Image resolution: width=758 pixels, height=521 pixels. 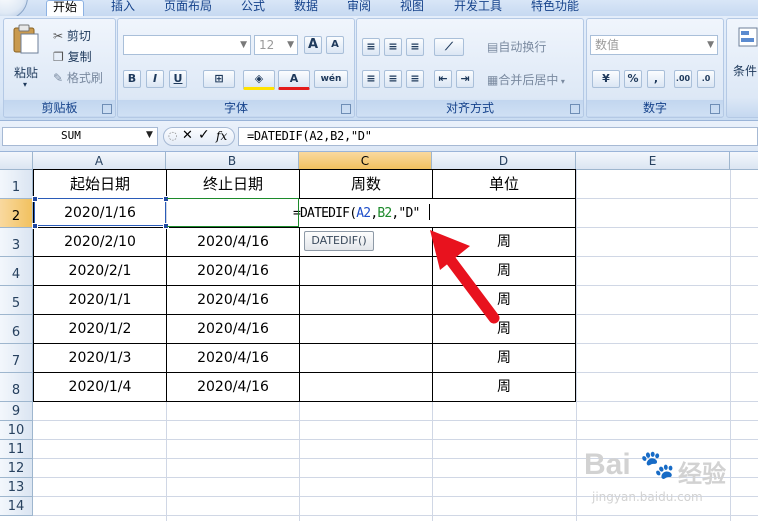 What do you see at coordinates (656, 79) in the screenshot?
I see `comma-button: ,` at bounding box center [656, 79].